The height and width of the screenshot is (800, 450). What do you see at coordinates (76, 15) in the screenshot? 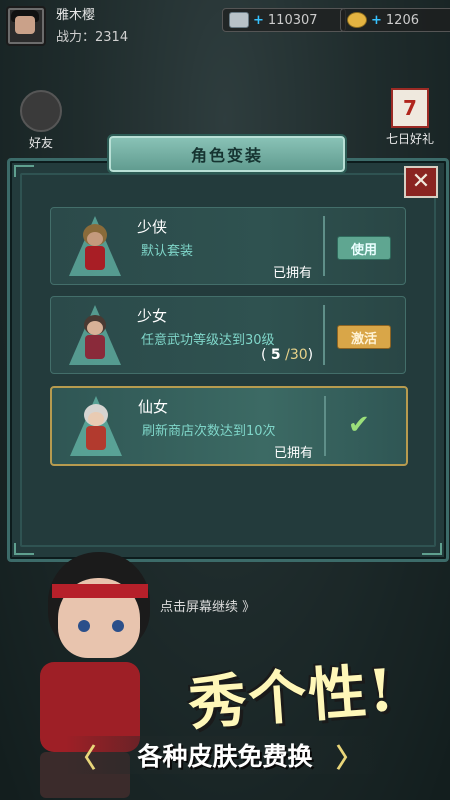
I see `player-name: 雅木樱` at bounding box center [76, 15].